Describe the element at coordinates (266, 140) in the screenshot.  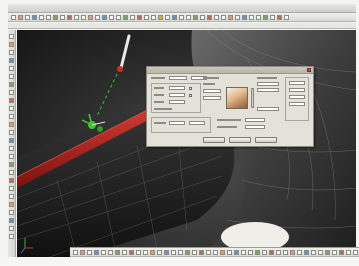
I see `dialog-apply-button` at that location.